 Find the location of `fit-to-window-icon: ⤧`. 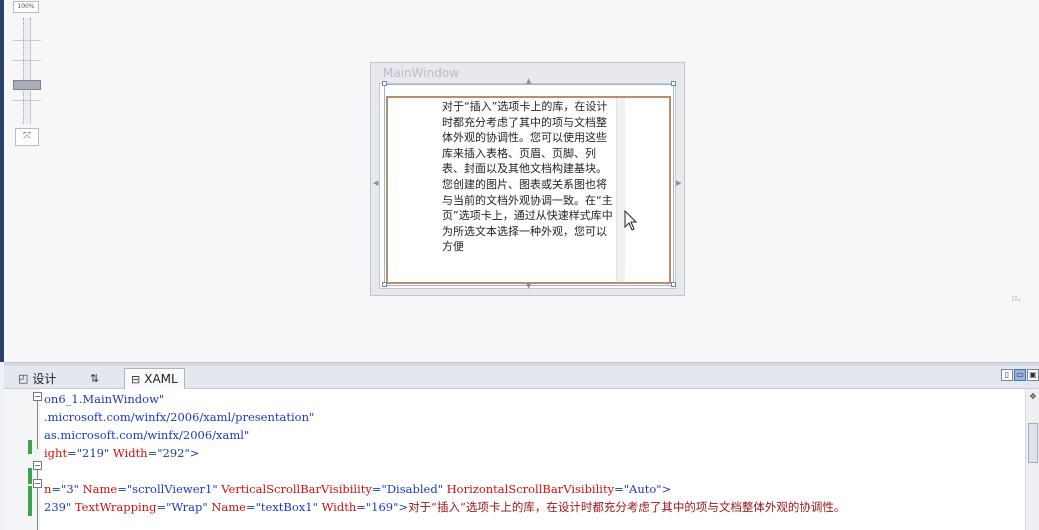

fit-to-window-icon: ⤧ is located at coordinates (27, 136).